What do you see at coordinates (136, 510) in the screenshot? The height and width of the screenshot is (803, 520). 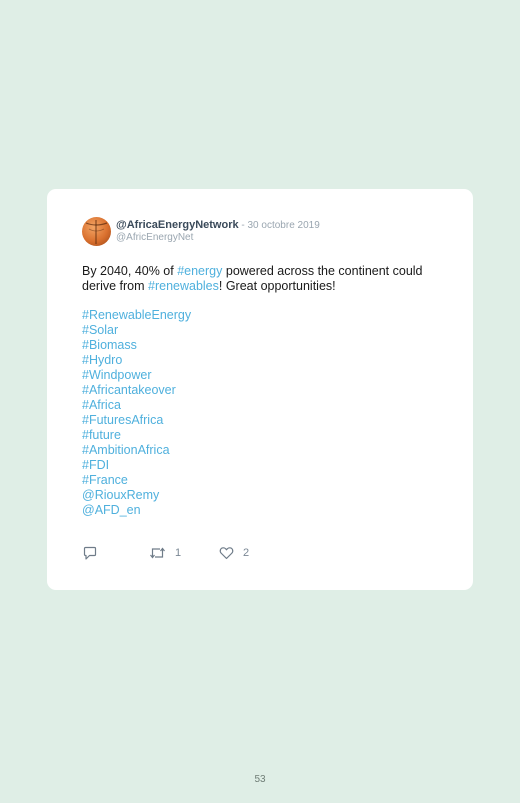 I see `mention-link: @AFD_en` at bounding box center [136, 510].